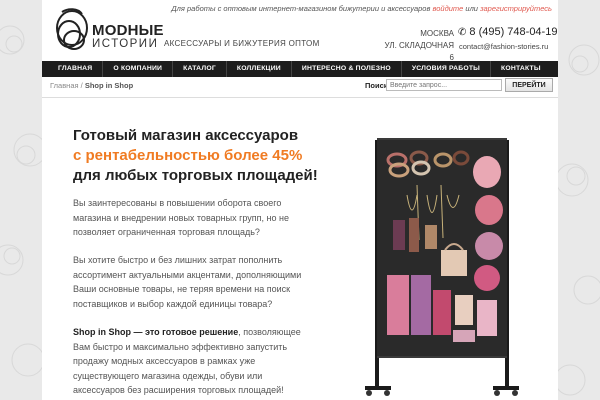  Describe the element at coordinates (447, 8) in the screenshot. I see `login-link: войдите` at that location.